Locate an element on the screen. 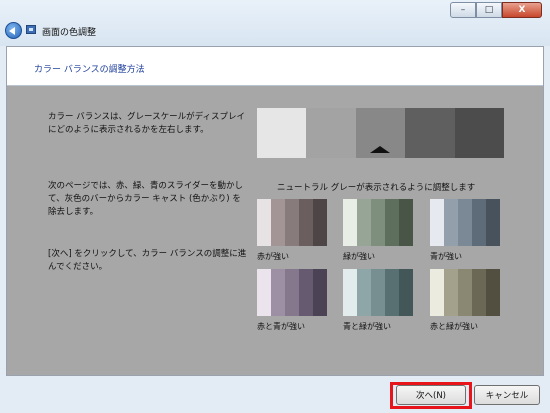 The height and width of the screenshot is (413, 550). swatch-label-blue-strong: 青が強い is located at coordinates (446, 256).